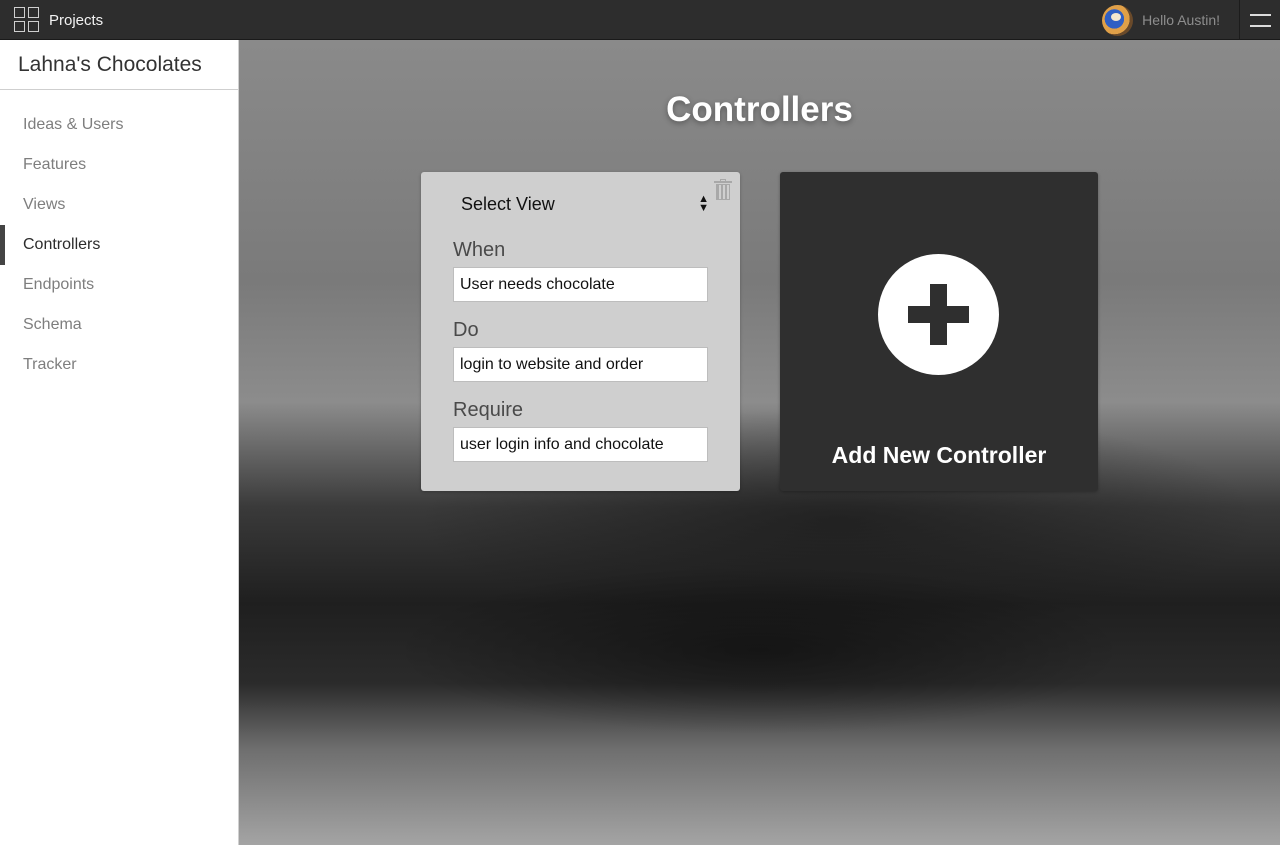 The image size is (1280, 845). I want to click on view-select-label: Select View, so click(508, 203).